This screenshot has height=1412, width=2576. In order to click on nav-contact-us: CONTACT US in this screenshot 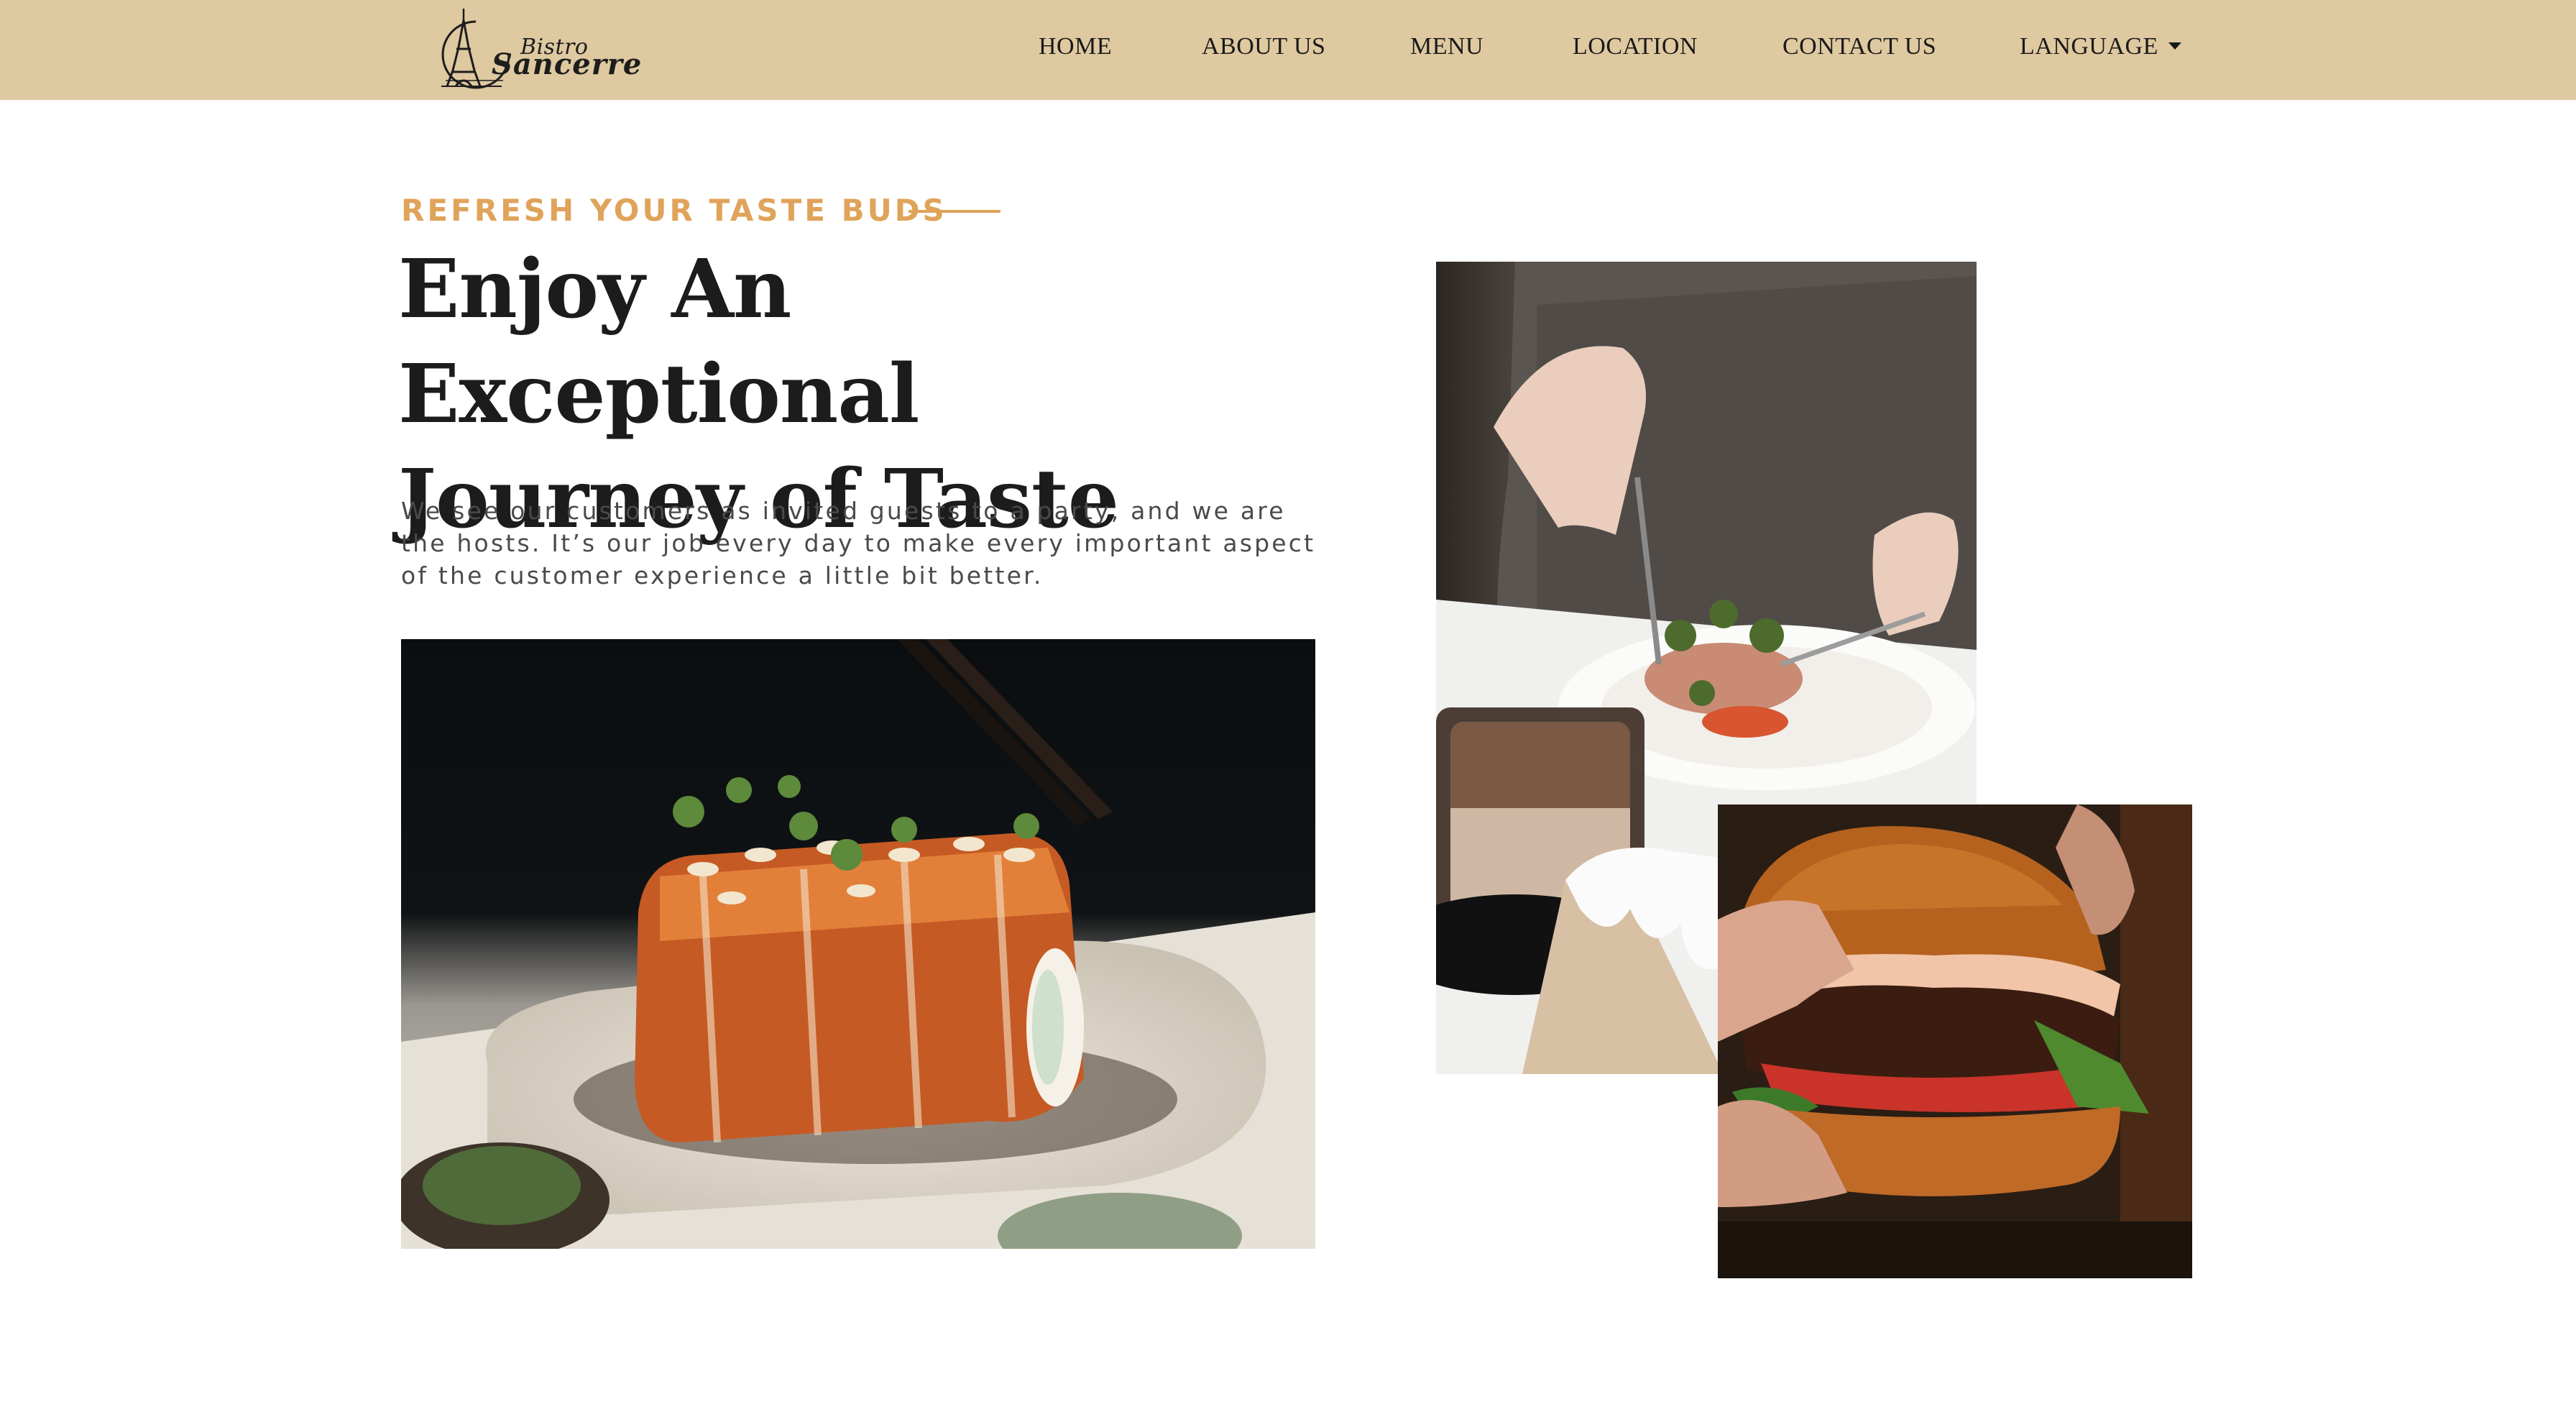, I will do `click(1859, 46)`.